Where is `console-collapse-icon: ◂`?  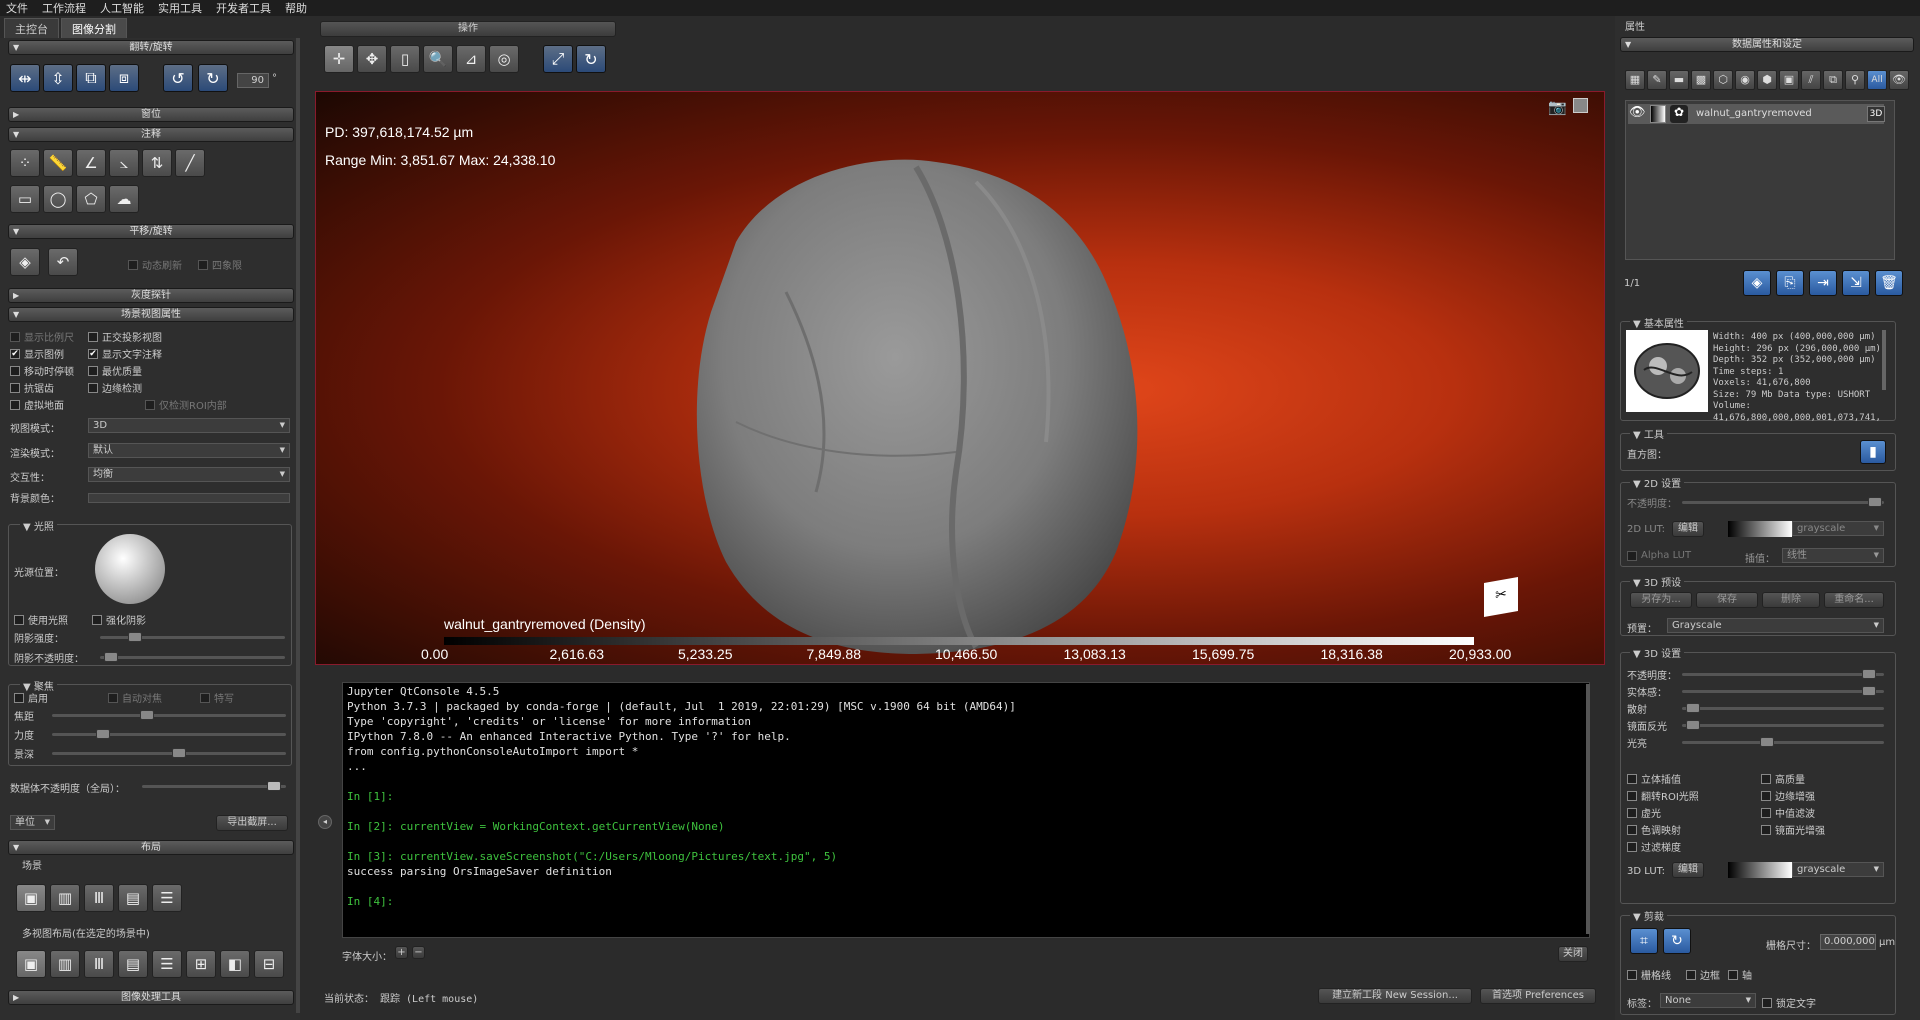
console-collapse-icon: ◂ is located at coordinates (325, 822).